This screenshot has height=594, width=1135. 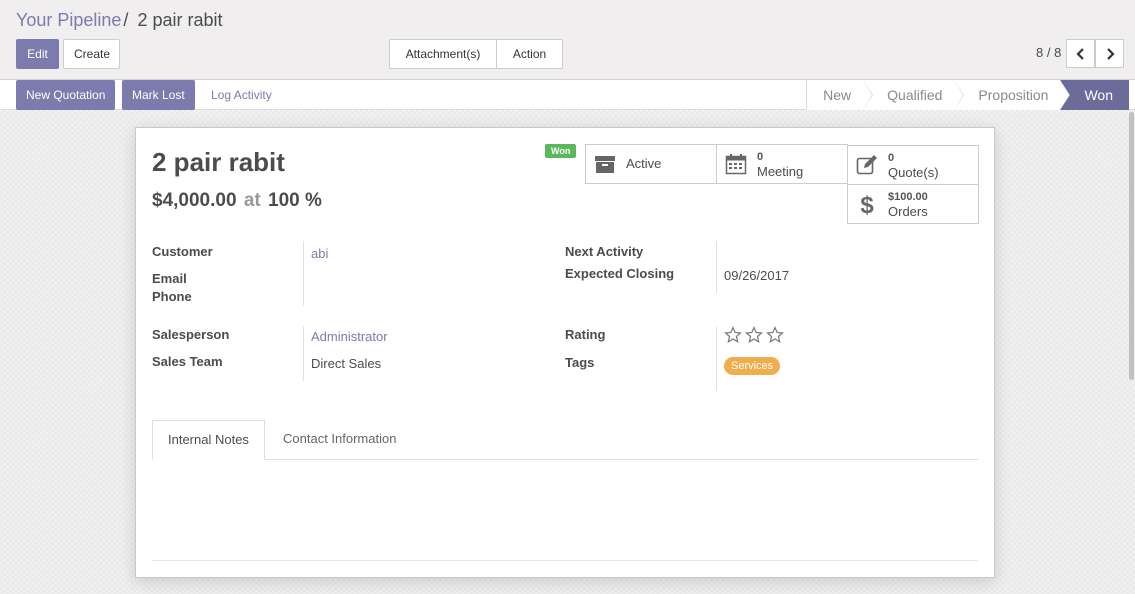 What do you see at coordinates (241, 95) in the screenshot?
I see `log-activity-link: Log Activity` at bounding box center [241, 95].